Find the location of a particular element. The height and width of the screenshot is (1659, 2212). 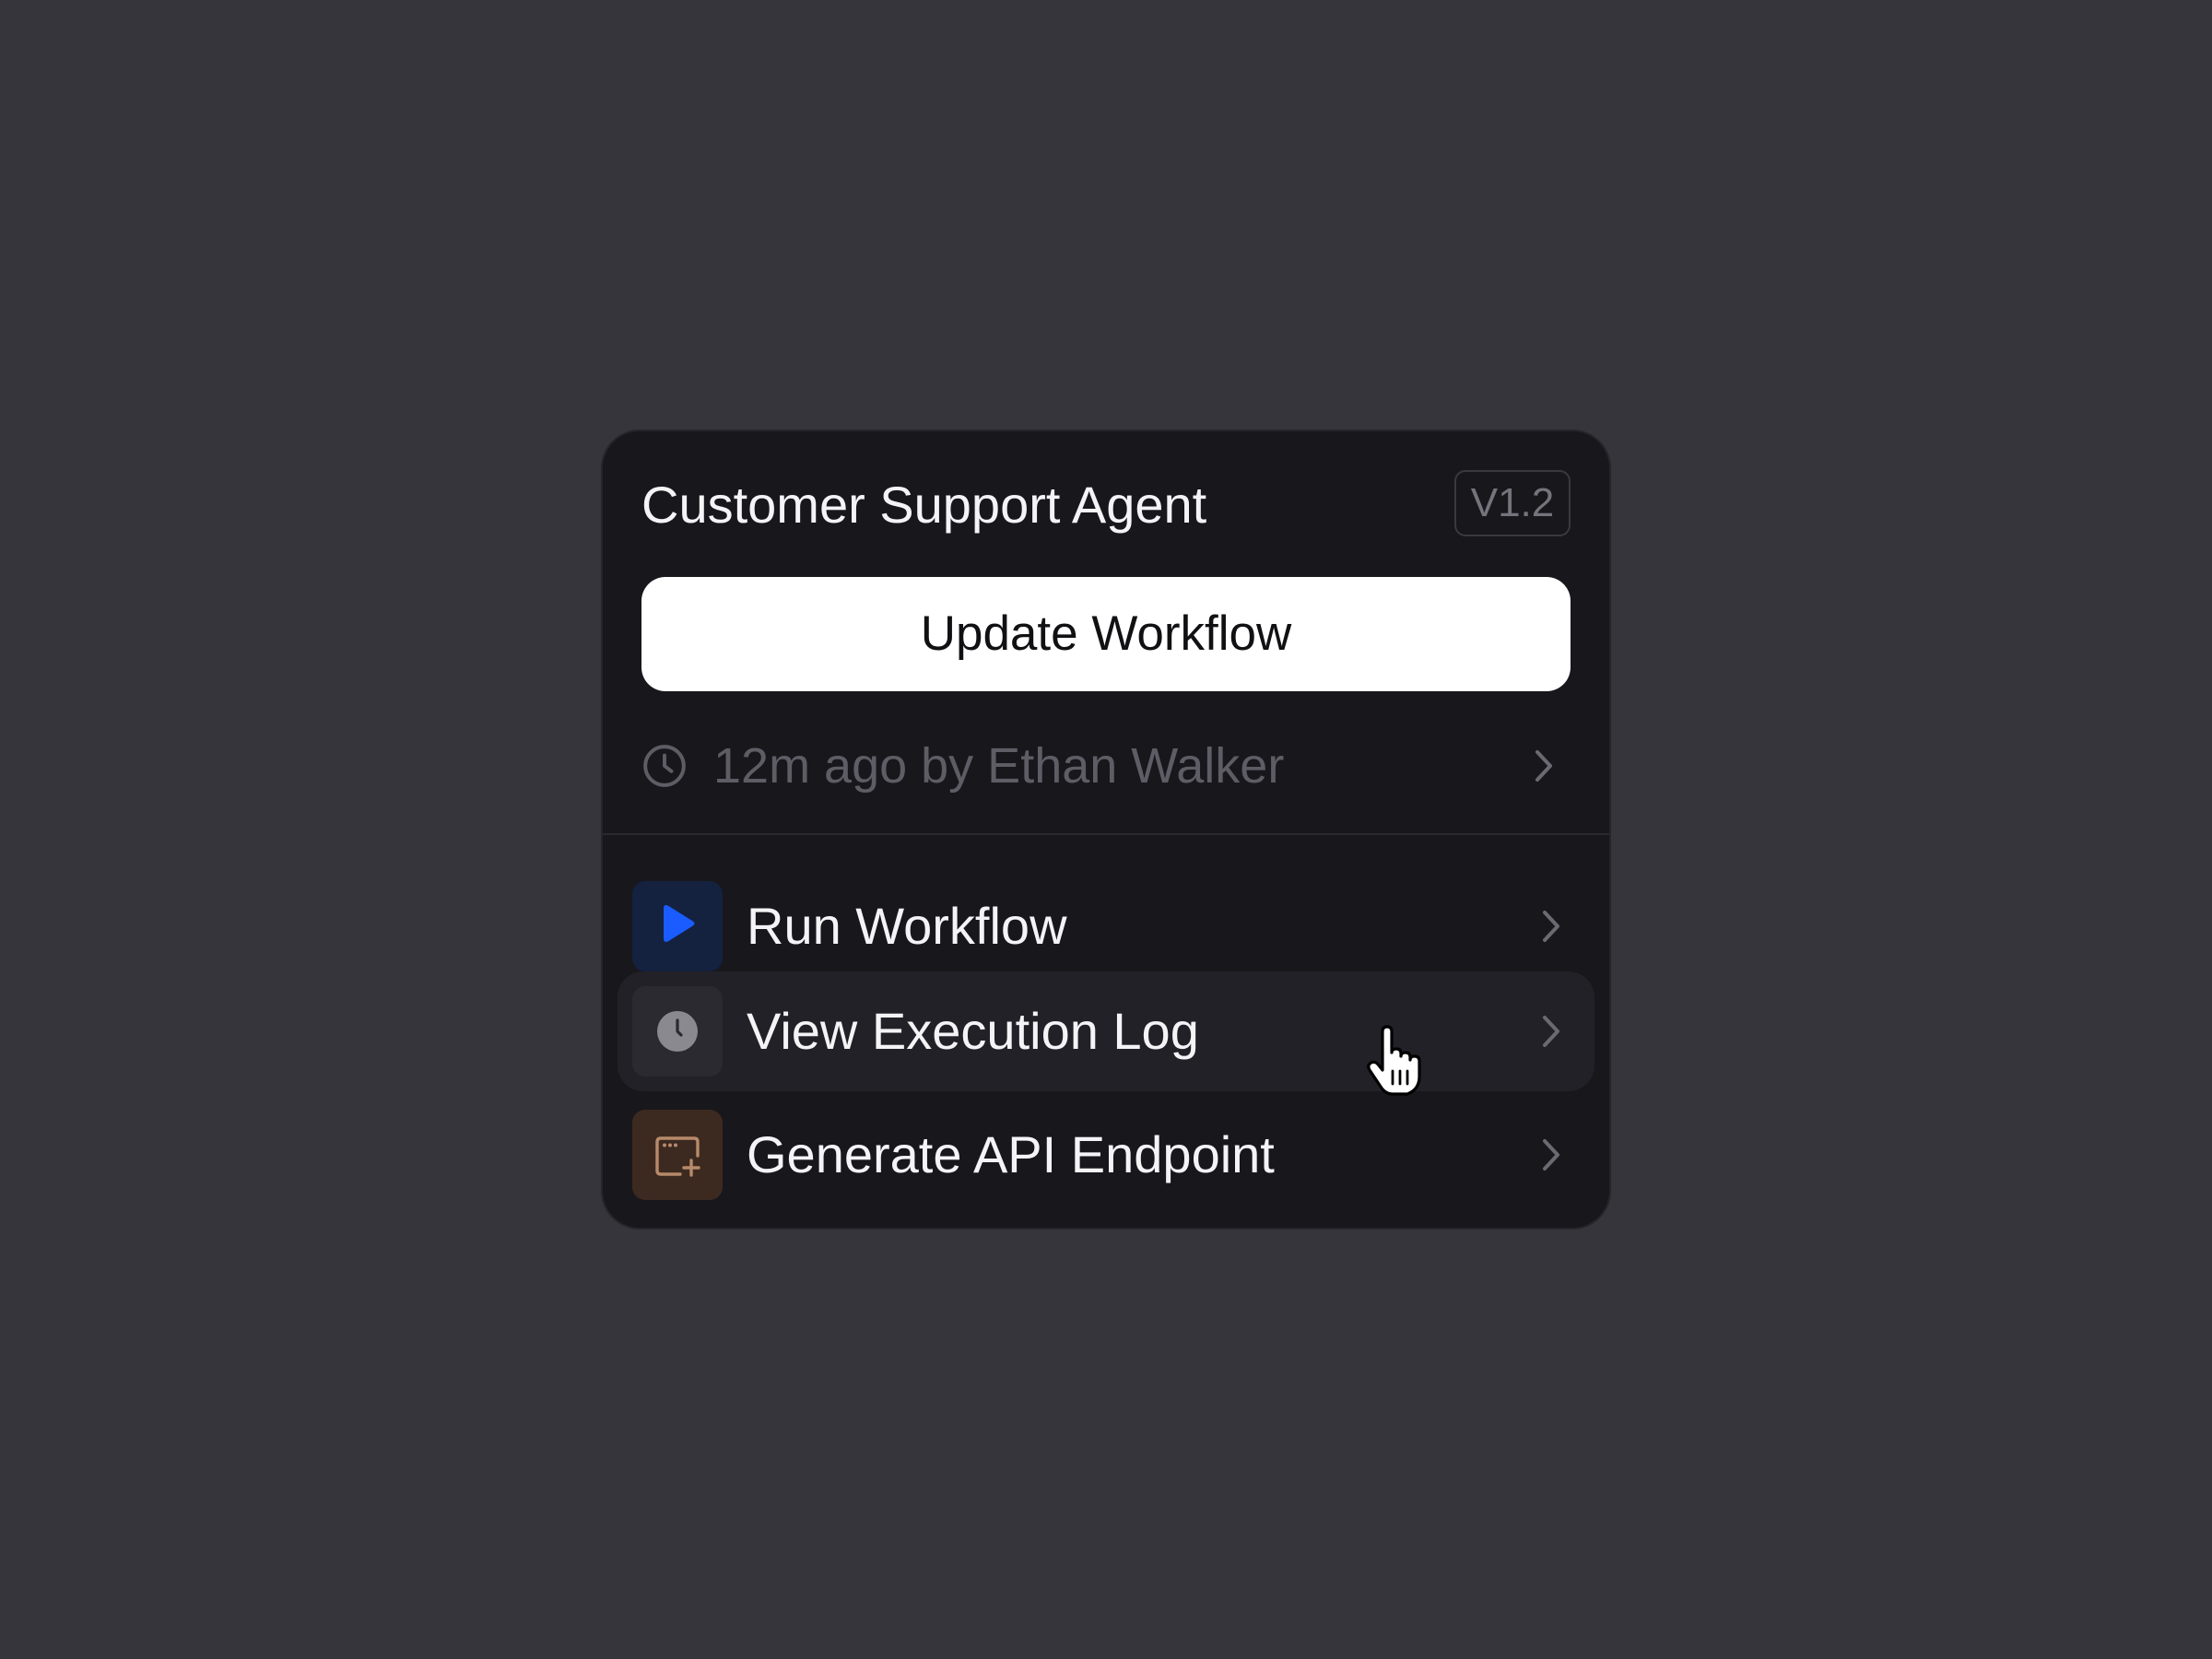

history-text: 12m ago by Ethan Walker is located at coordinates (999, 766).